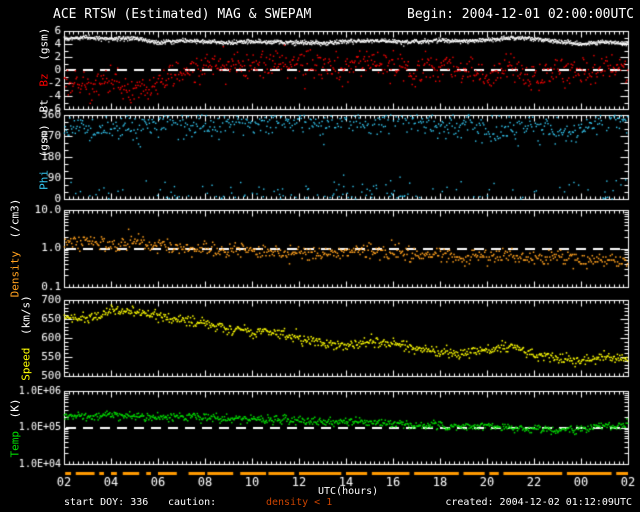  What do you see at coordinates (192, 502) in the screenshot?
I see `footer-caution-label: caution:` at bounding box center [192, 502].